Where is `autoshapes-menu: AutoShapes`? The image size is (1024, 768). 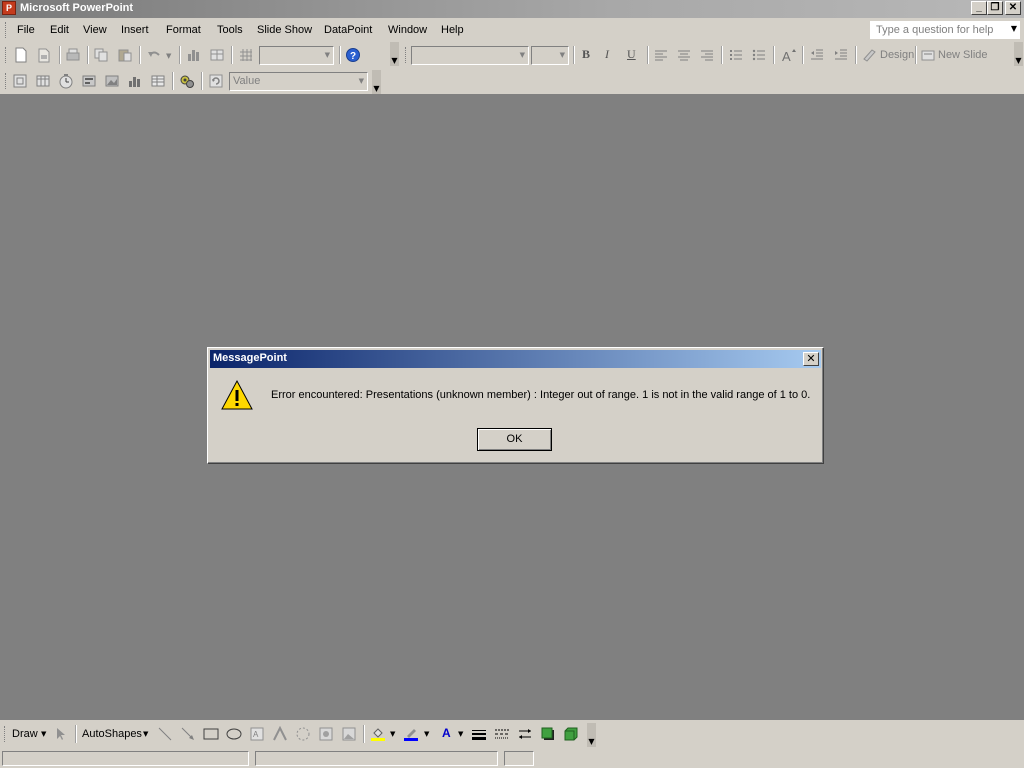 autoshapes-menu: AutoShapes is located at coordinates (112, 734).